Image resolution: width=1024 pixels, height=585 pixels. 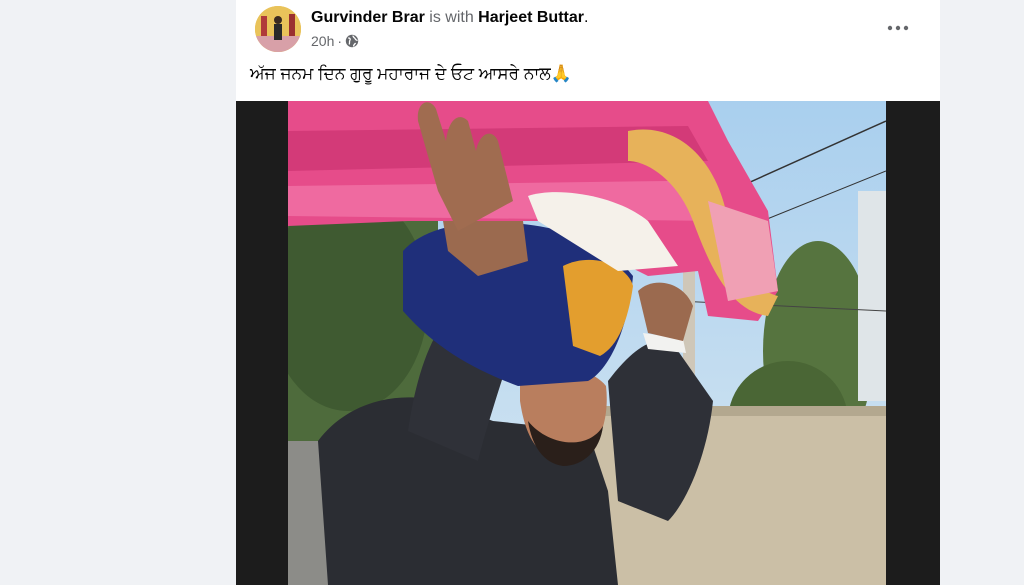 What do you see at coordinates (352, 41) in the screenshot?
I see `globe-icon` at bounding box center [352, 41].